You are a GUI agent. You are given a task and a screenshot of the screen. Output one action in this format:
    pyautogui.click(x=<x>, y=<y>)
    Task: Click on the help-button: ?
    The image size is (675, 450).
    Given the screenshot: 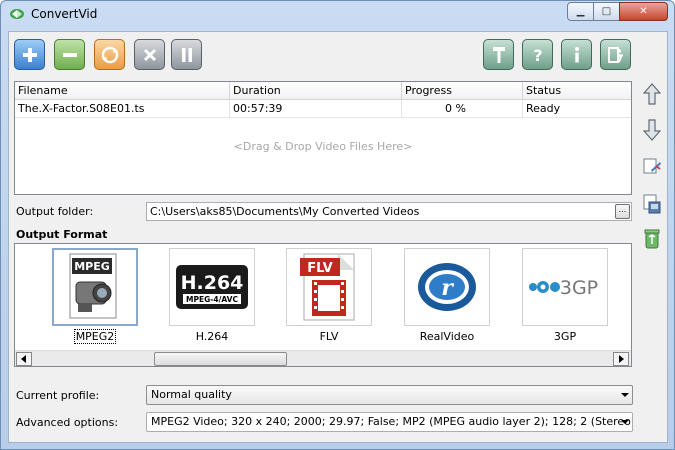 What is the action you would take?
    pyautogui.click(x=537, y=54)
    